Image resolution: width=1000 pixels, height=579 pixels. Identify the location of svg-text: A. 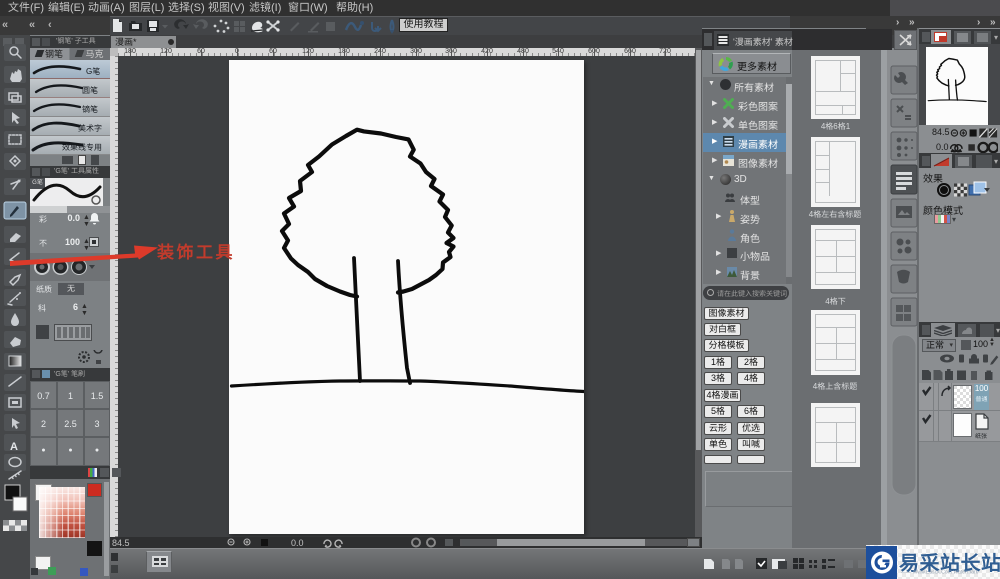
(14, 447).